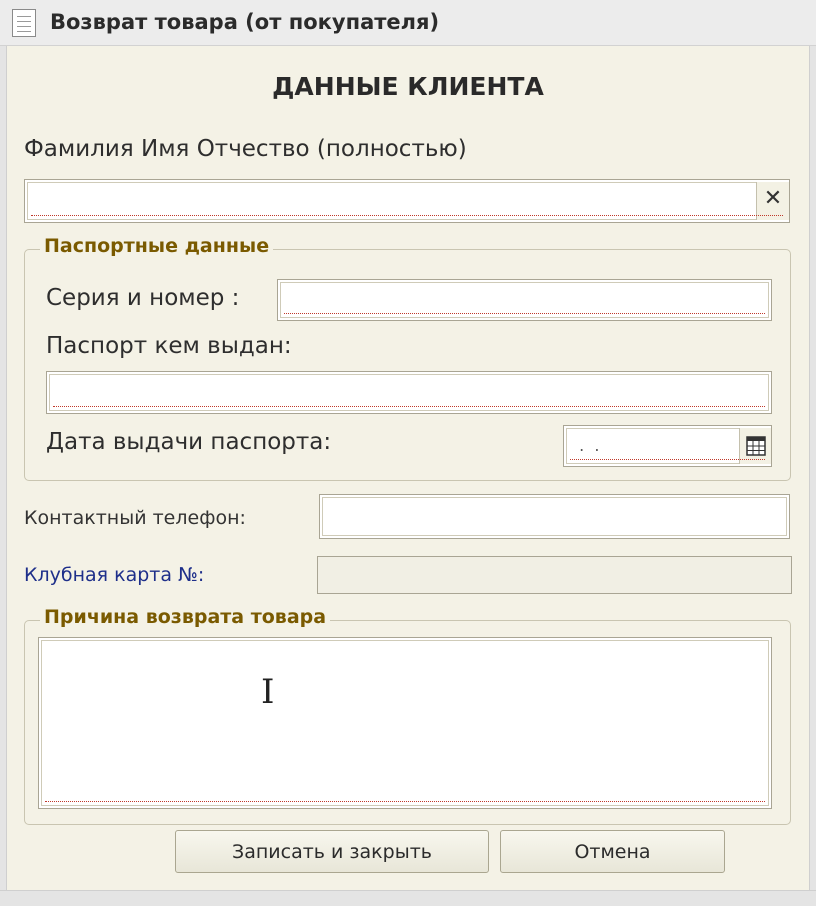 This screenshot has width=816, height=906. I want to click on issued-by-input, so click(409, 392).